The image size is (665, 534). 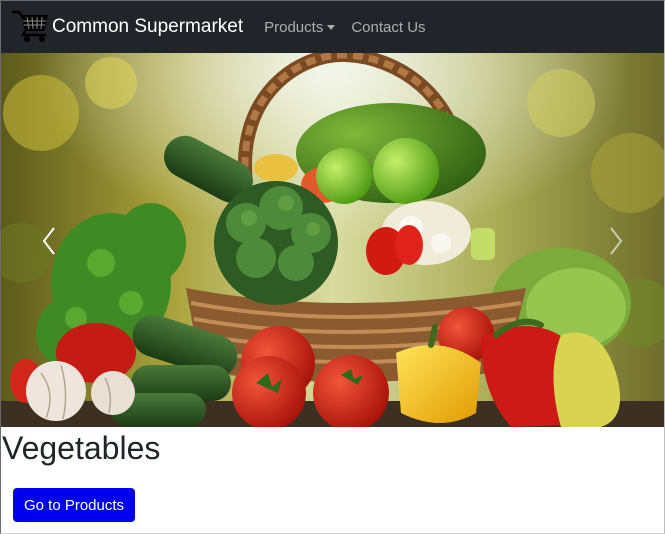 I want to click on section-title: Vegetables, so click(x=81, y=448).